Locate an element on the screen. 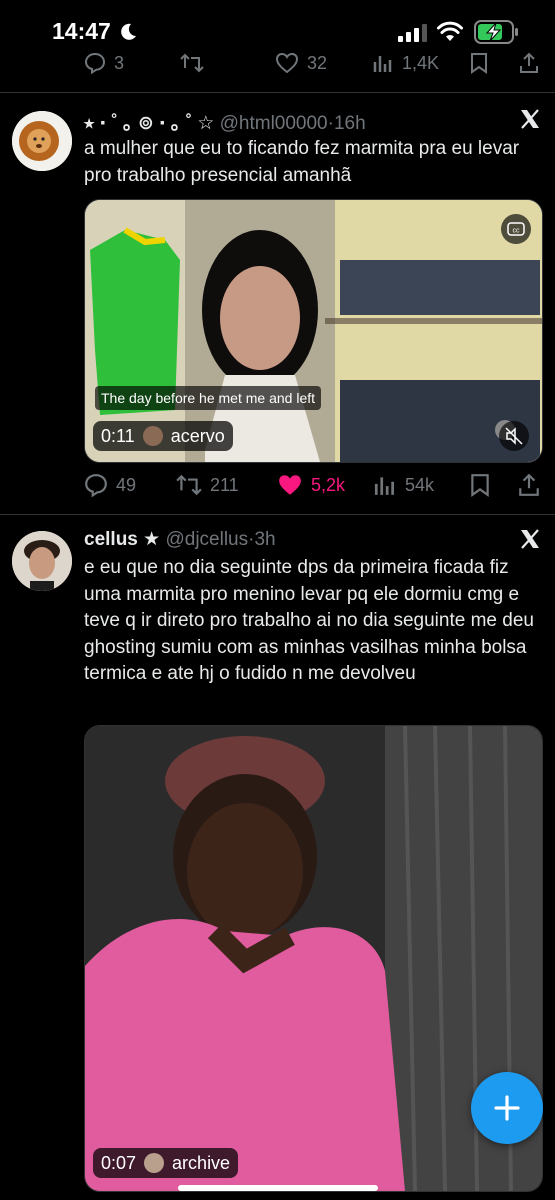  author-name: ⭑ ‧ ˚ ｡ ⊚ ‧ ｡ ˚ ☆ is located at coordinates (149, 123).